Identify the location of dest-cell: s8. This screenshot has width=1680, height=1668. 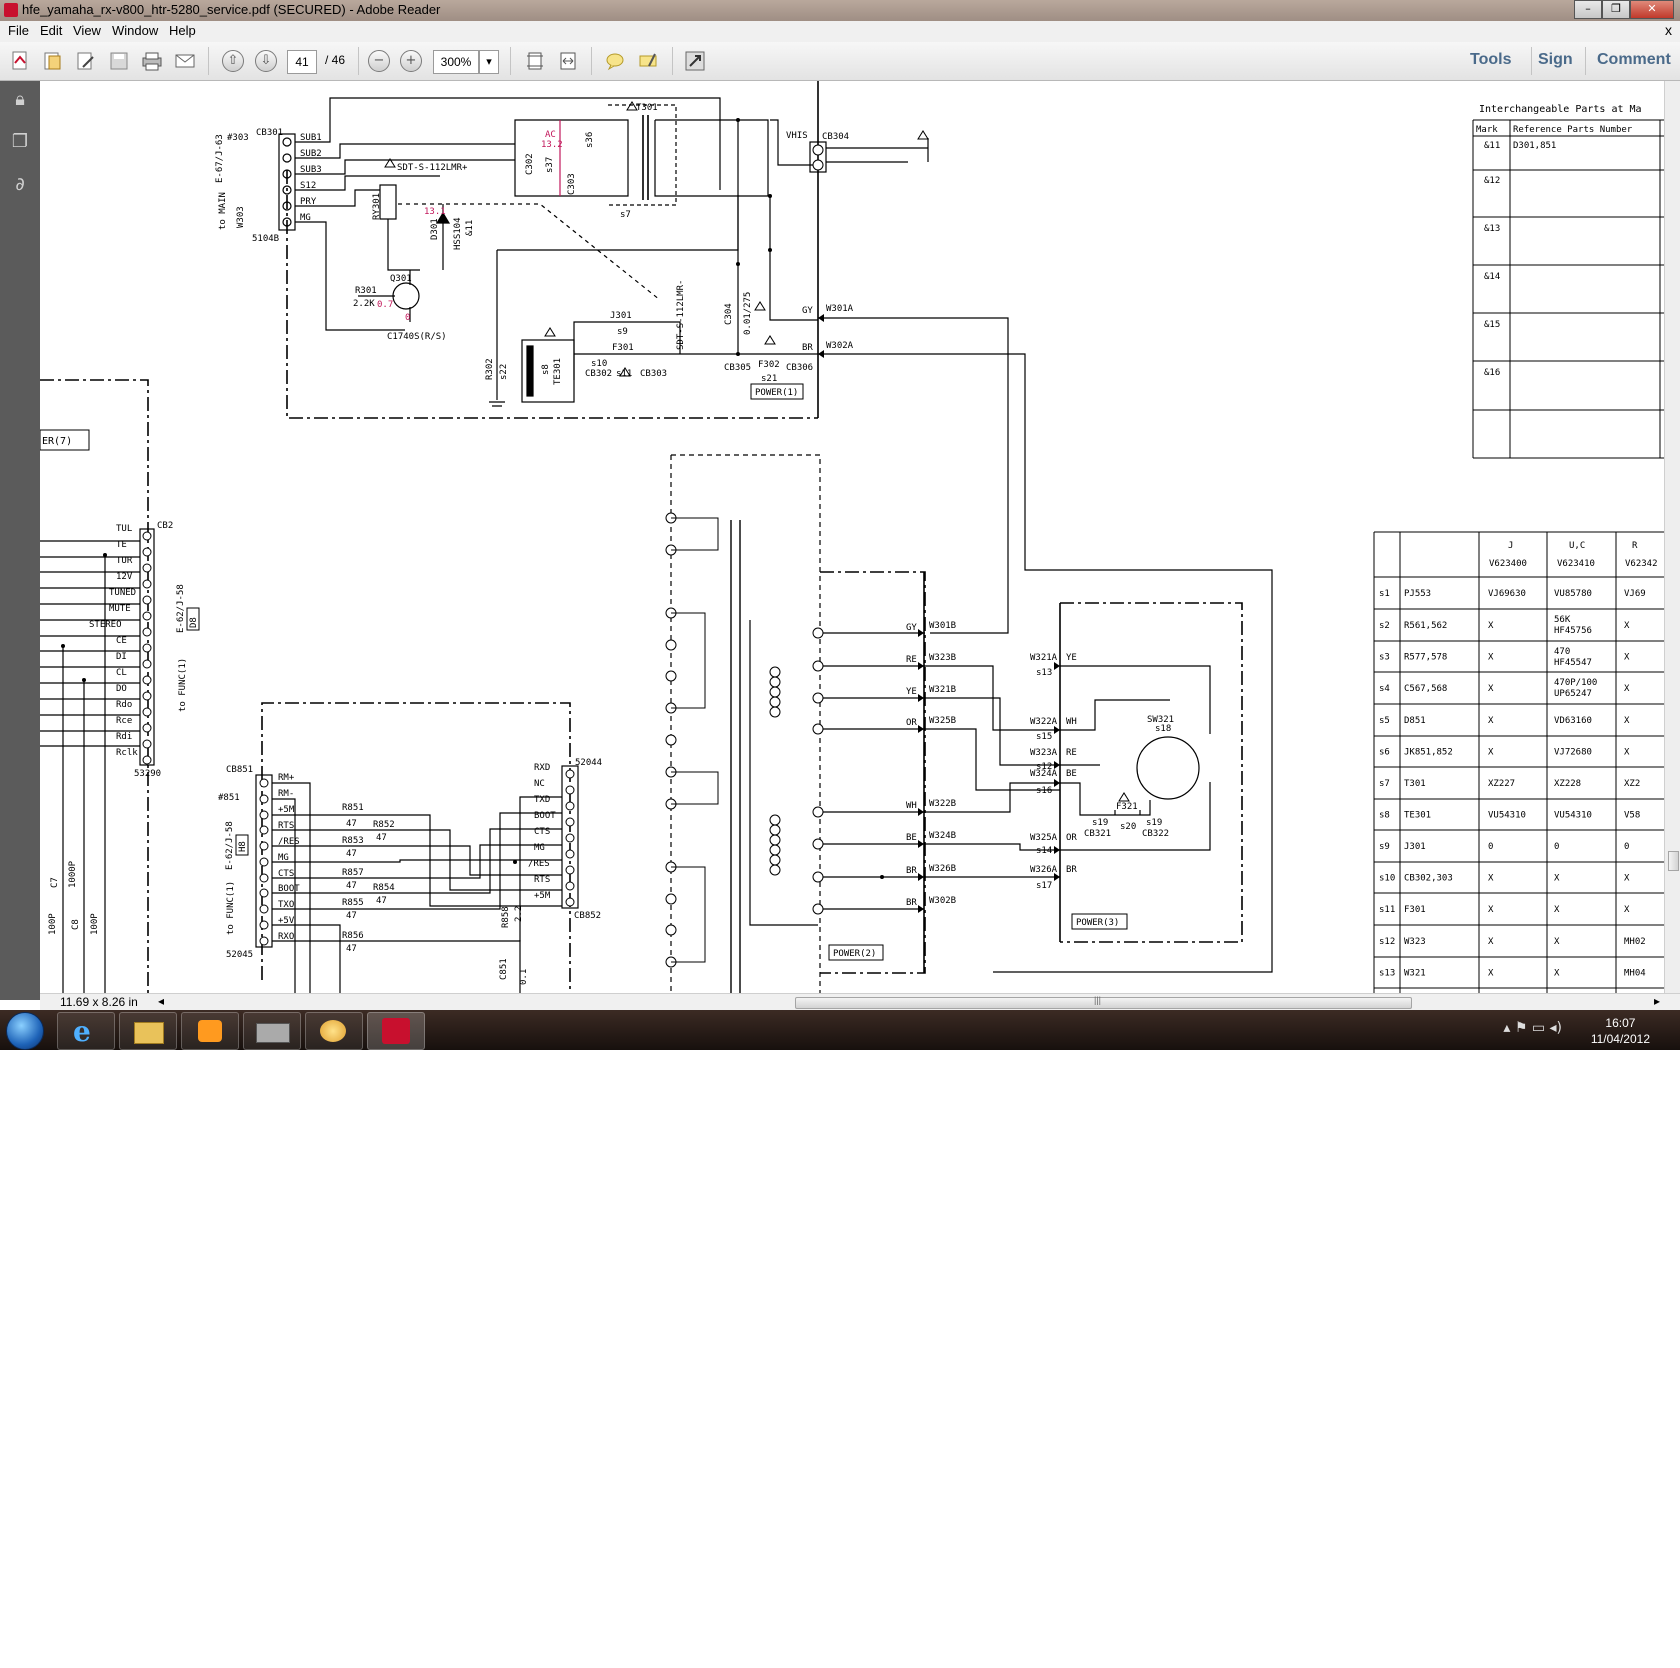
(1384, 816).